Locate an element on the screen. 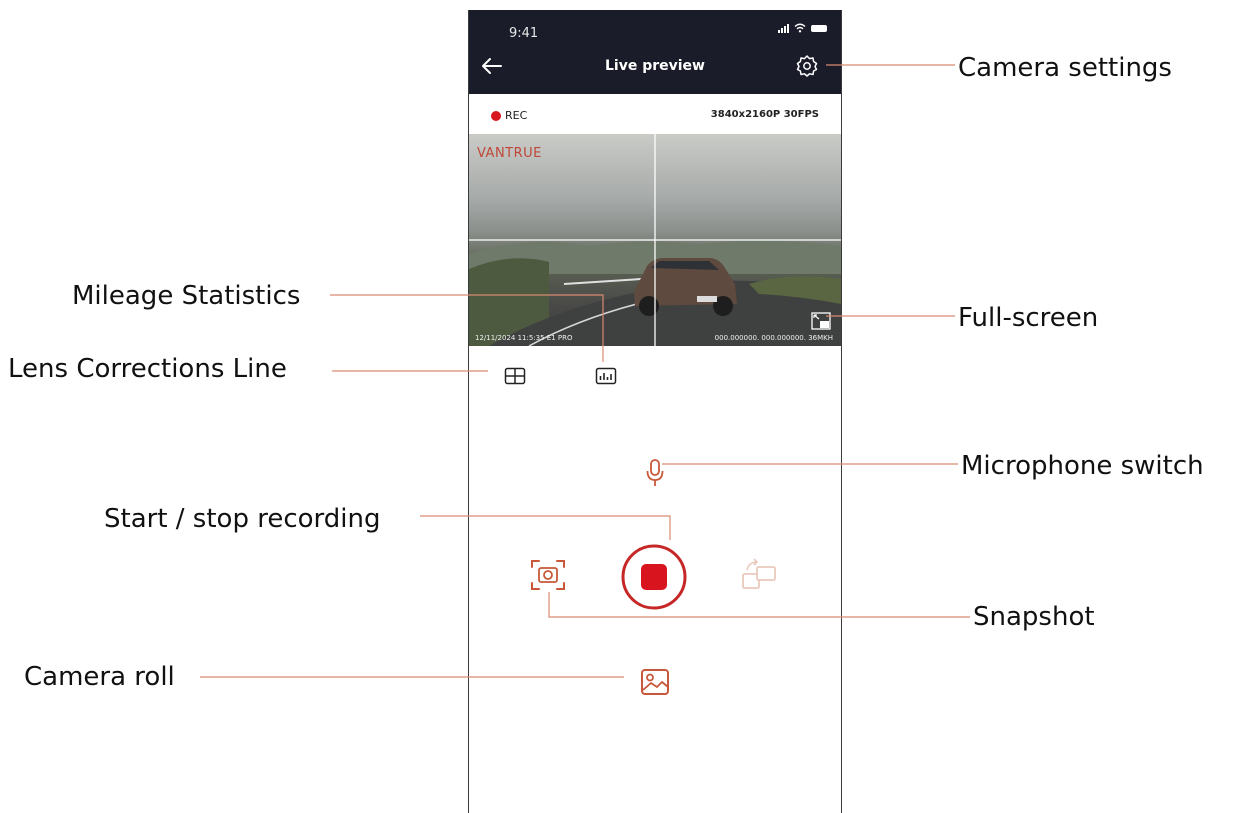  preview-scene is located at coordinates (655, 240).